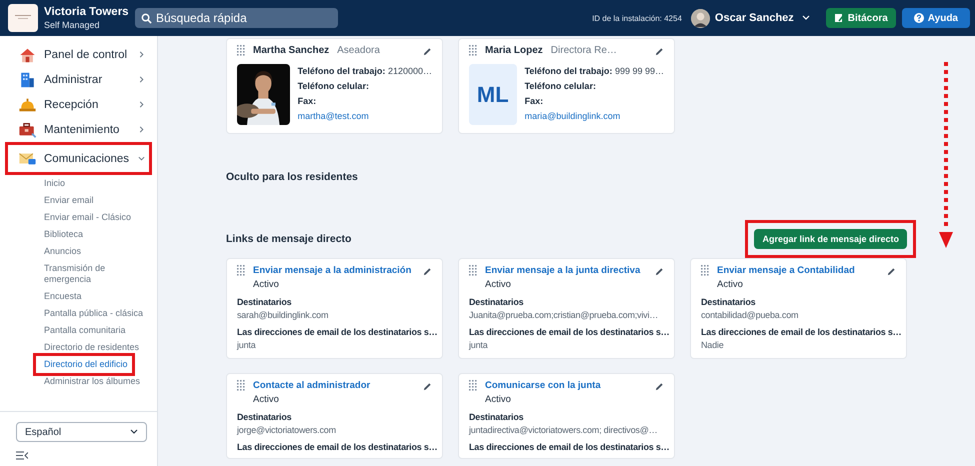  What do you see at coordinates (365, 116) in the screenshot?
I see `email-link: martha@test.com` at bounding box center [365, 116].